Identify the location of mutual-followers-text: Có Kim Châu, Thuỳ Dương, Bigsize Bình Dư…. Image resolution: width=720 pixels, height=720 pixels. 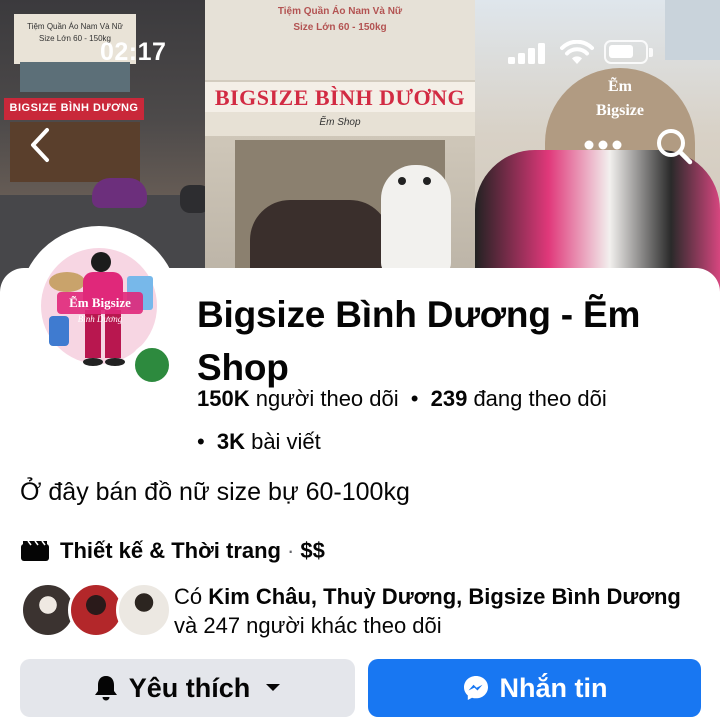
(434, 611).